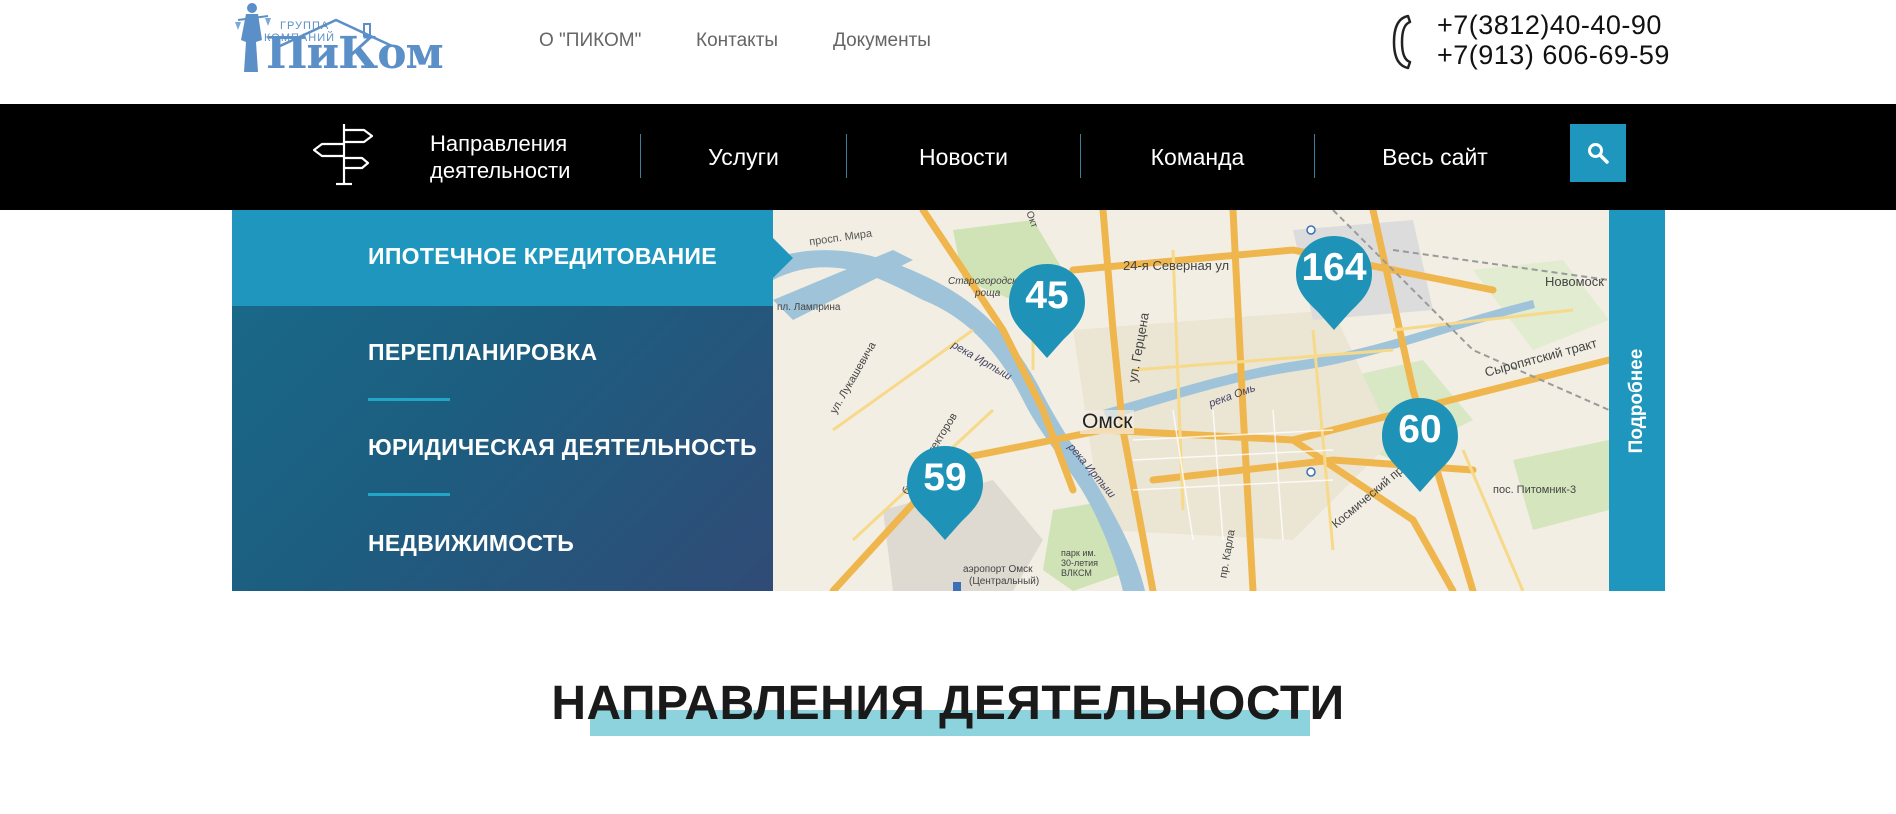  I want to click on more-details-label: Подробнее, so click(1636, 400).